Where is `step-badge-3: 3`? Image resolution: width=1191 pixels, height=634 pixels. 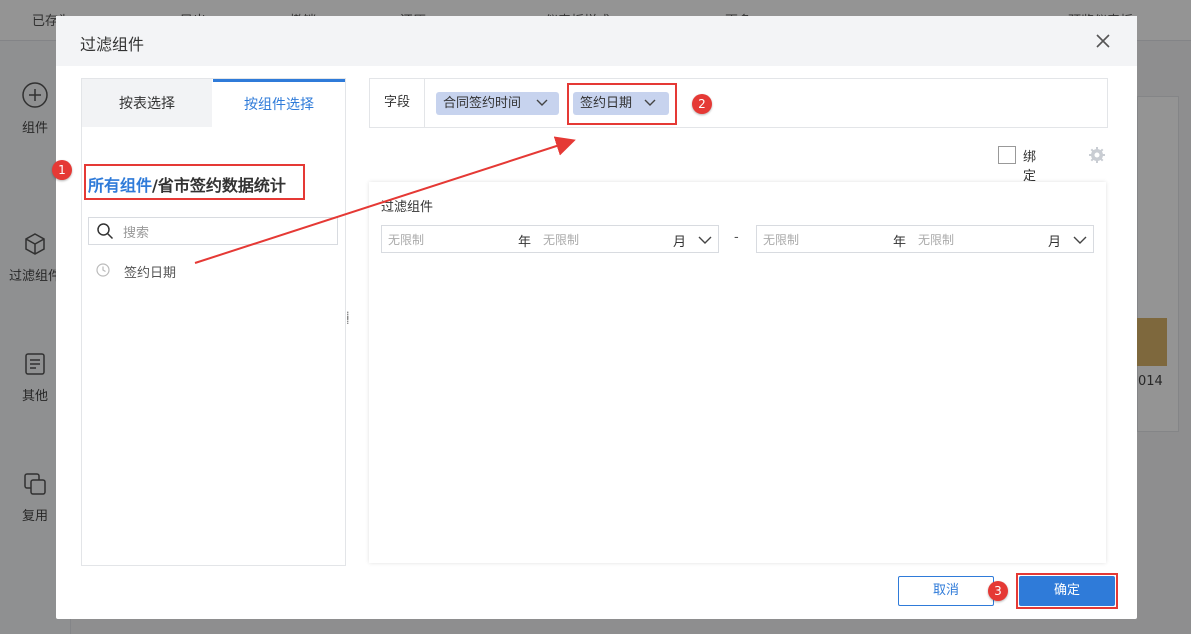 step-badge-3: 3 is located at coordinates (998, 591).